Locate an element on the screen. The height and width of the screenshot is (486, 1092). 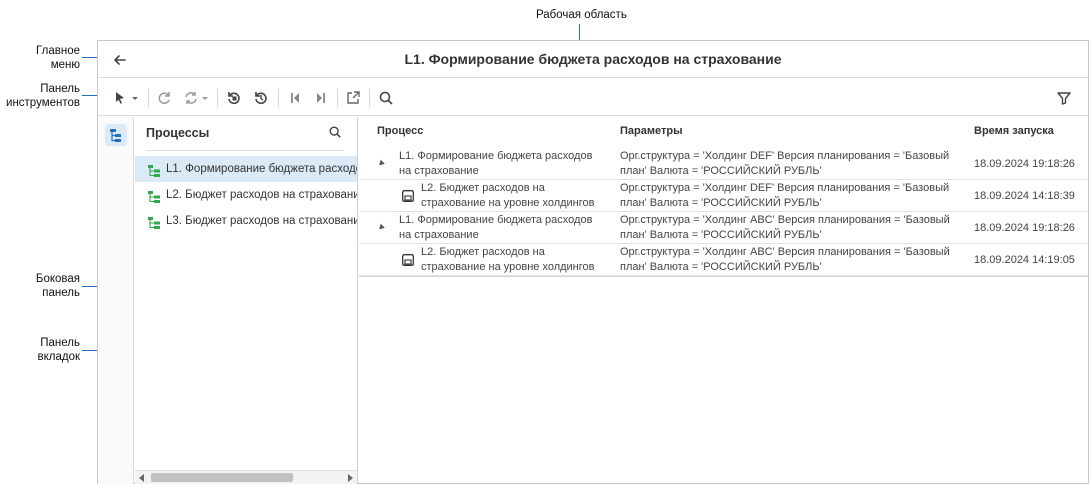
restart-icon is located at coordinates (234, 98).